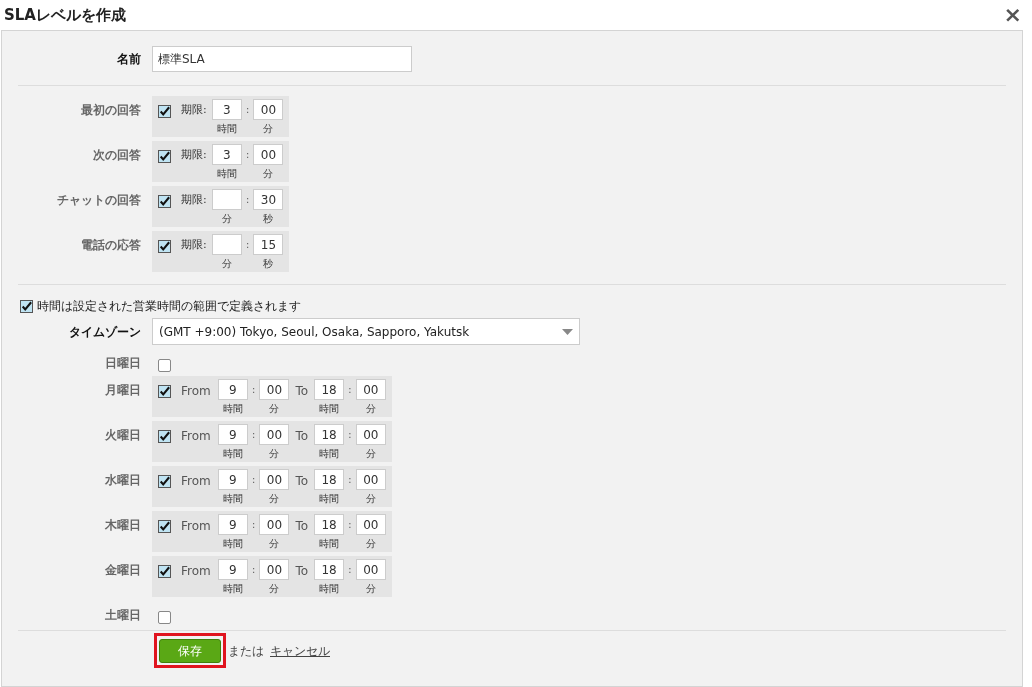 Image resolution: width=1032 pixels, height=687 pixels. What do you see at coordinates (65, 15) in the screenshot?
I see `window-title: SLAレベルを作成` at bounding box center [65, 15].